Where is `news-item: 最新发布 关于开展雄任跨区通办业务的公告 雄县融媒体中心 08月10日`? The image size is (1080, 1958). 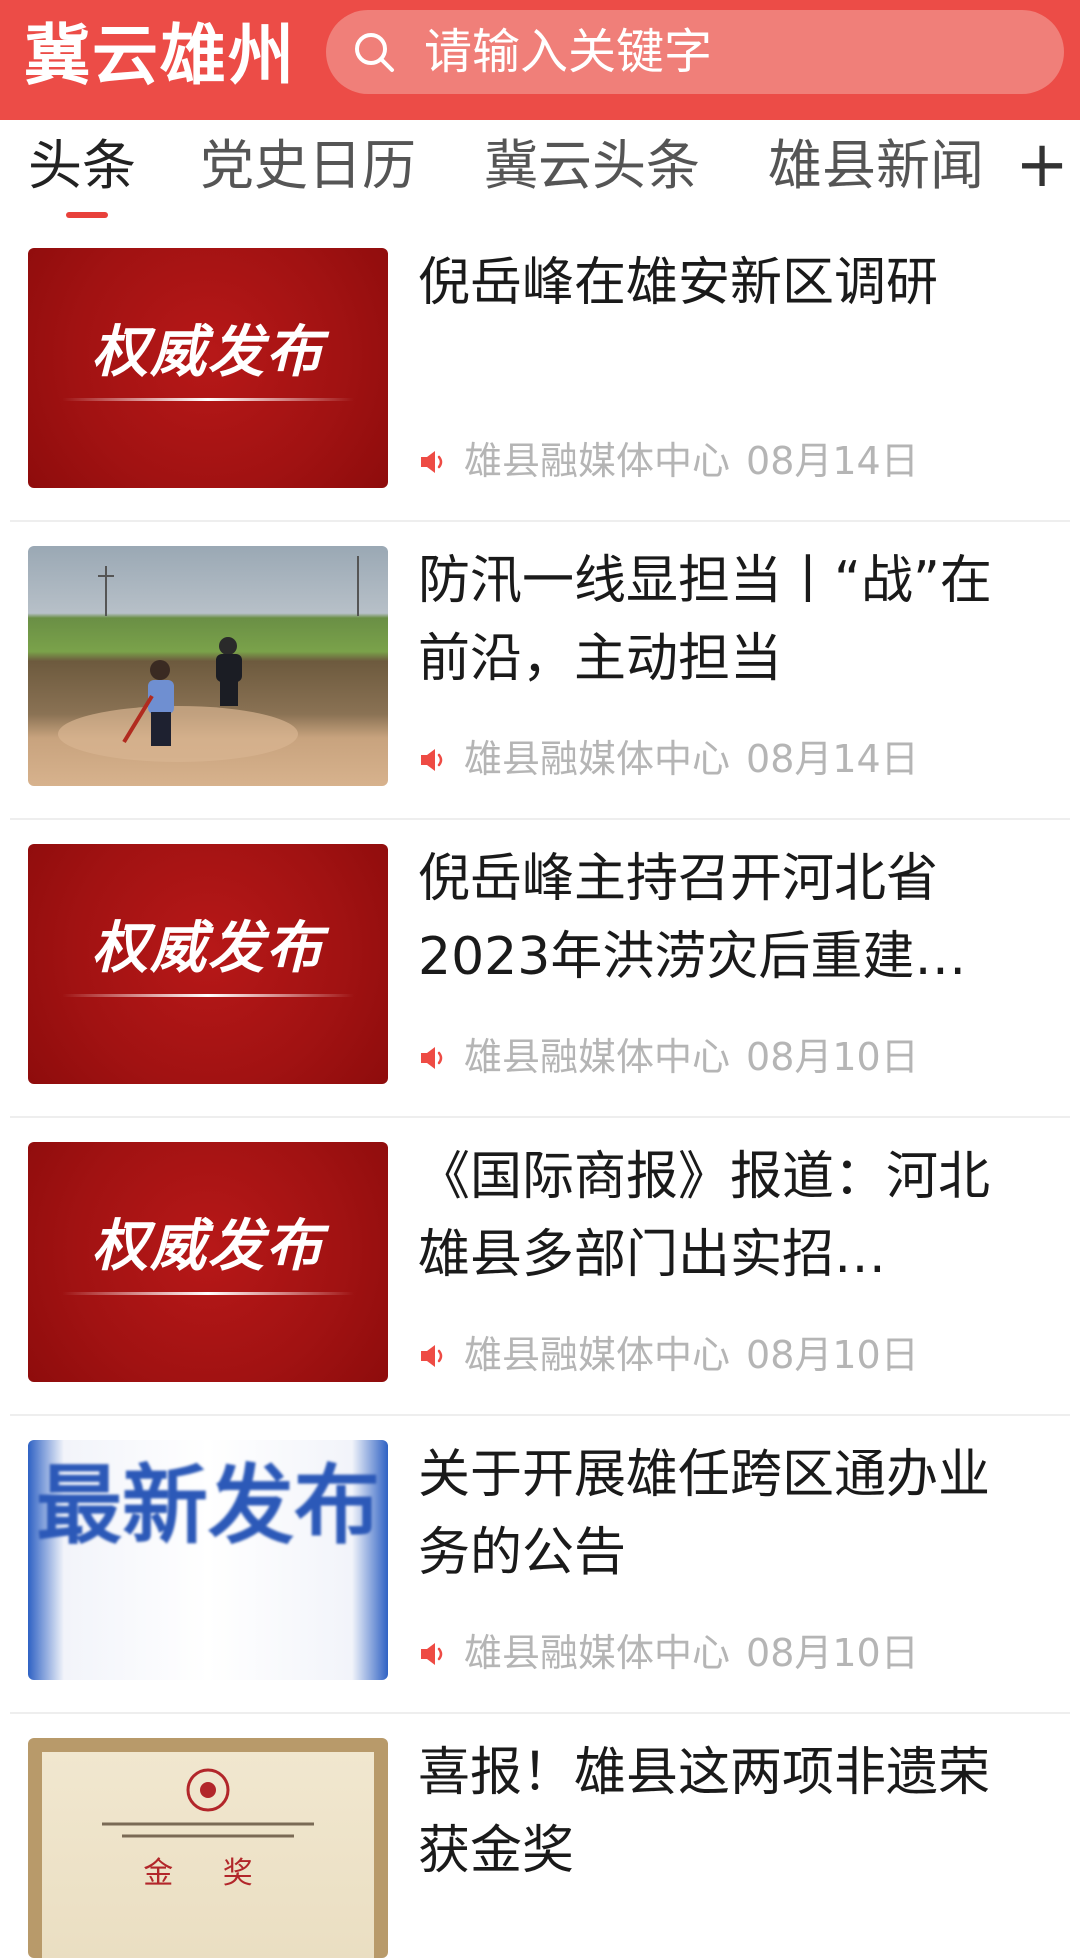 news-item: 最新发布 关于开展雄任跨区通办业务的公告 雄县融媒体中心 08月10日 is located at coordinates (540, 1566).